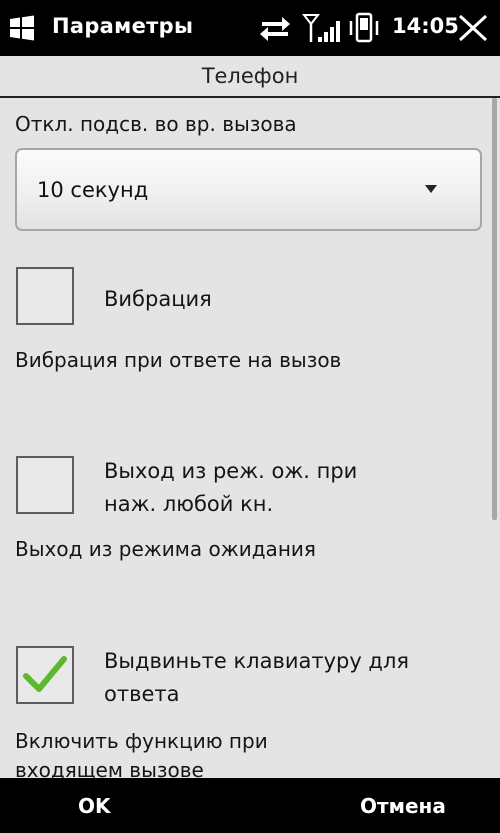 The height and width of the screenshot is (833, 500). Describe the element at coordinates (425, 26) in the screenshot. I see `clock: 14:05` at that location.